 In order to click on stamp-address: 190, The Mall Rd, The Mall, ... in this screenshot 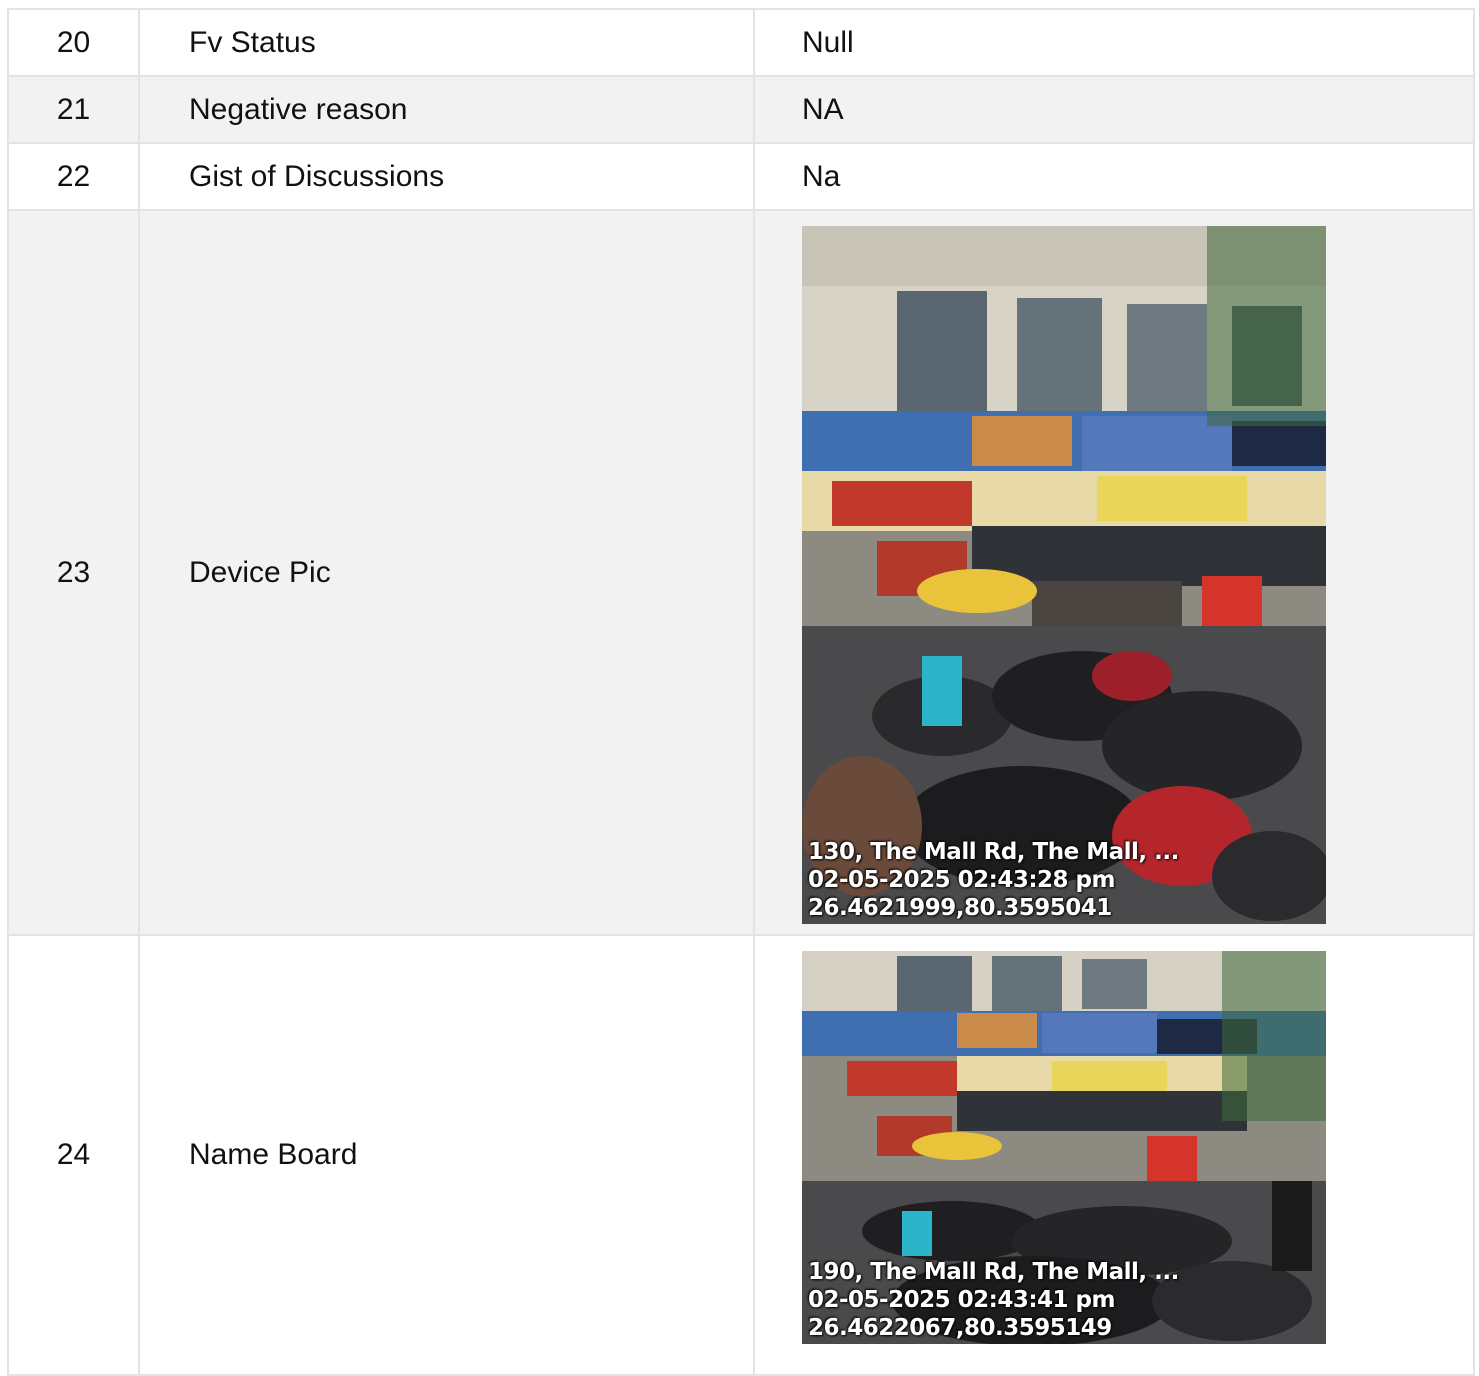, I will do `click(993, 1272)`.